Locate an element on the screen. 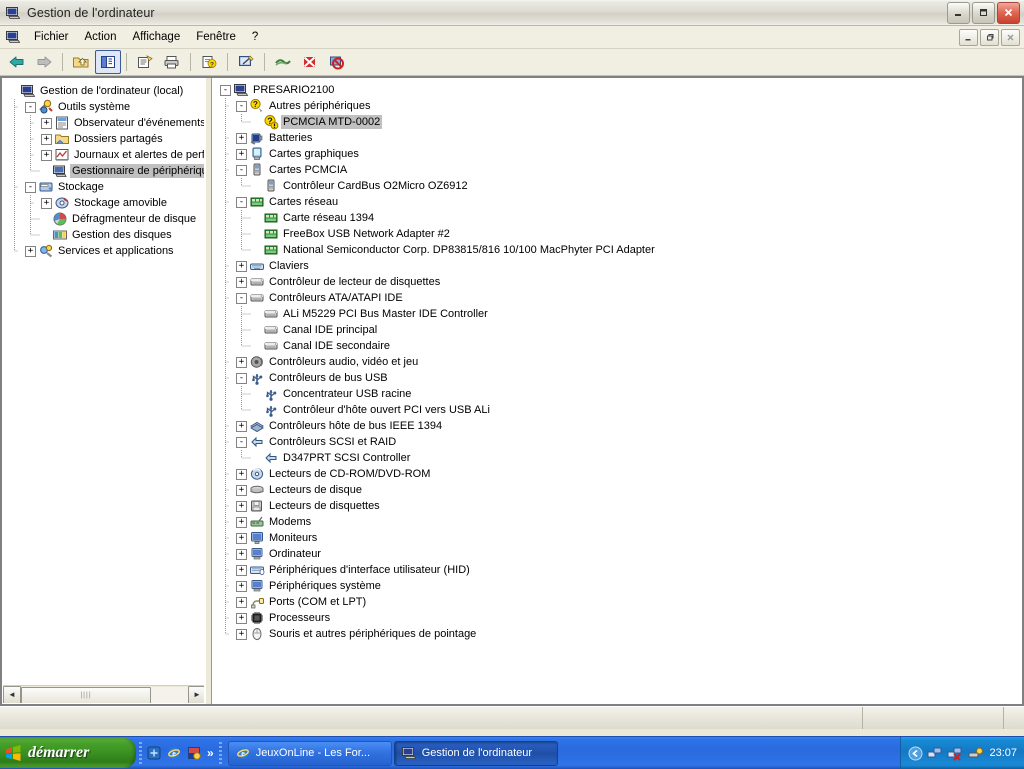 The width and height of the screenshot is (1024, 769). device-tree-item: Canal IDE secondaire is located at coordinates (620, 346).